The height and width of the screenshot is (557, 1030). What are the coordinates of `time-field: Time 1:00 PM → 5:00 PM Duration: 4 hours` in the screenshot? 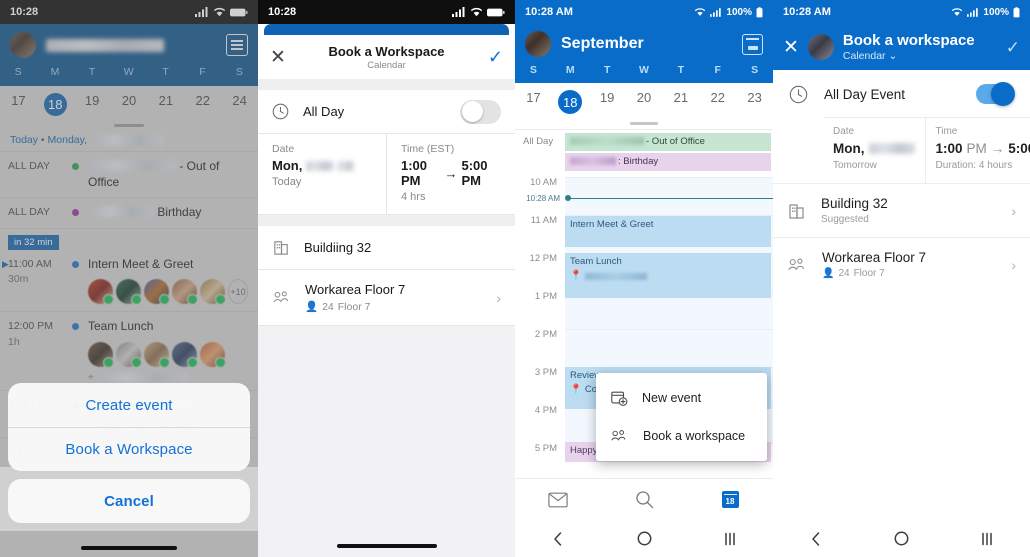 It's located at (977, 150).